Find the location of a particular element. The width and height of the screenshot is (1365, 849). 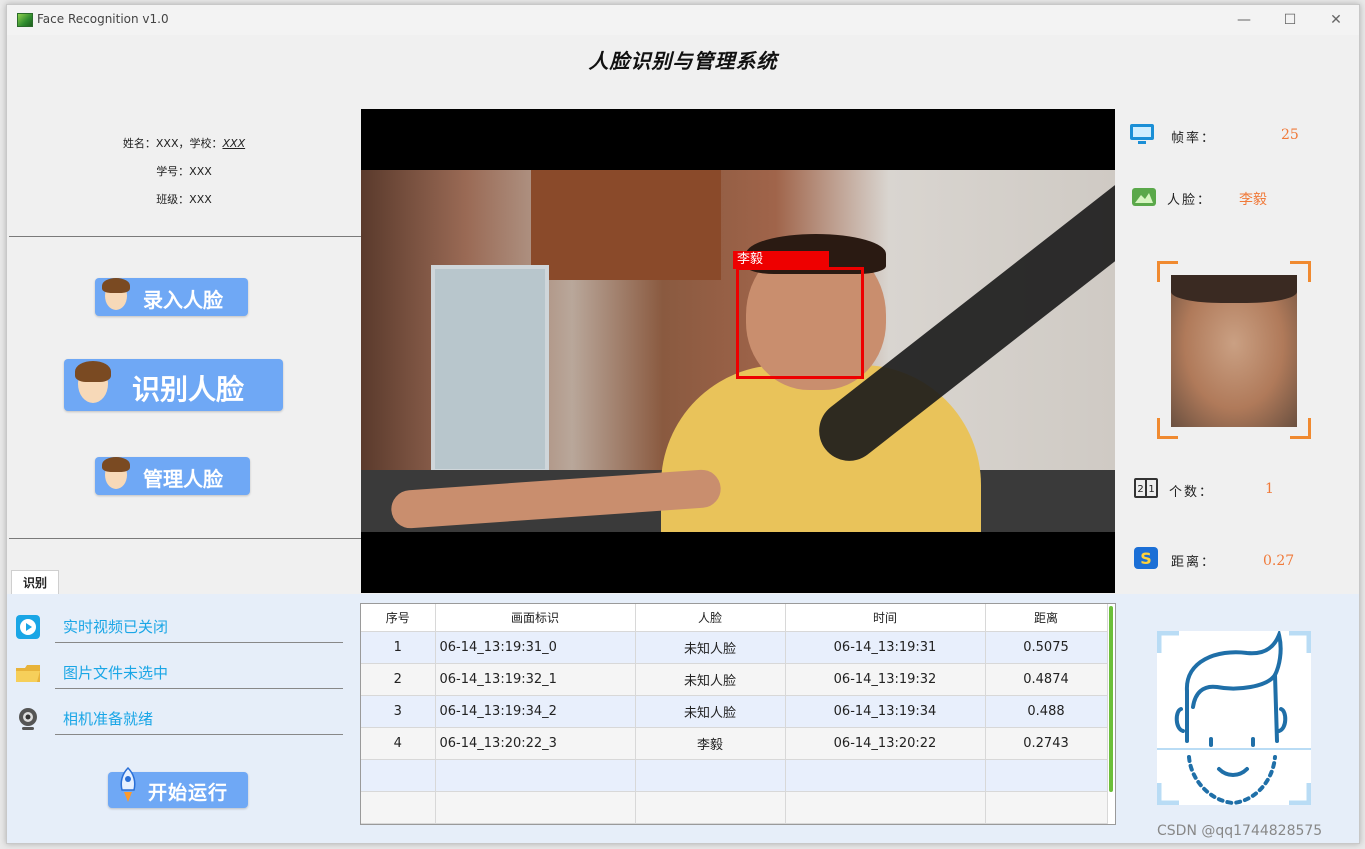

col-header-index: 序号 is located at coordinates (398, 618).